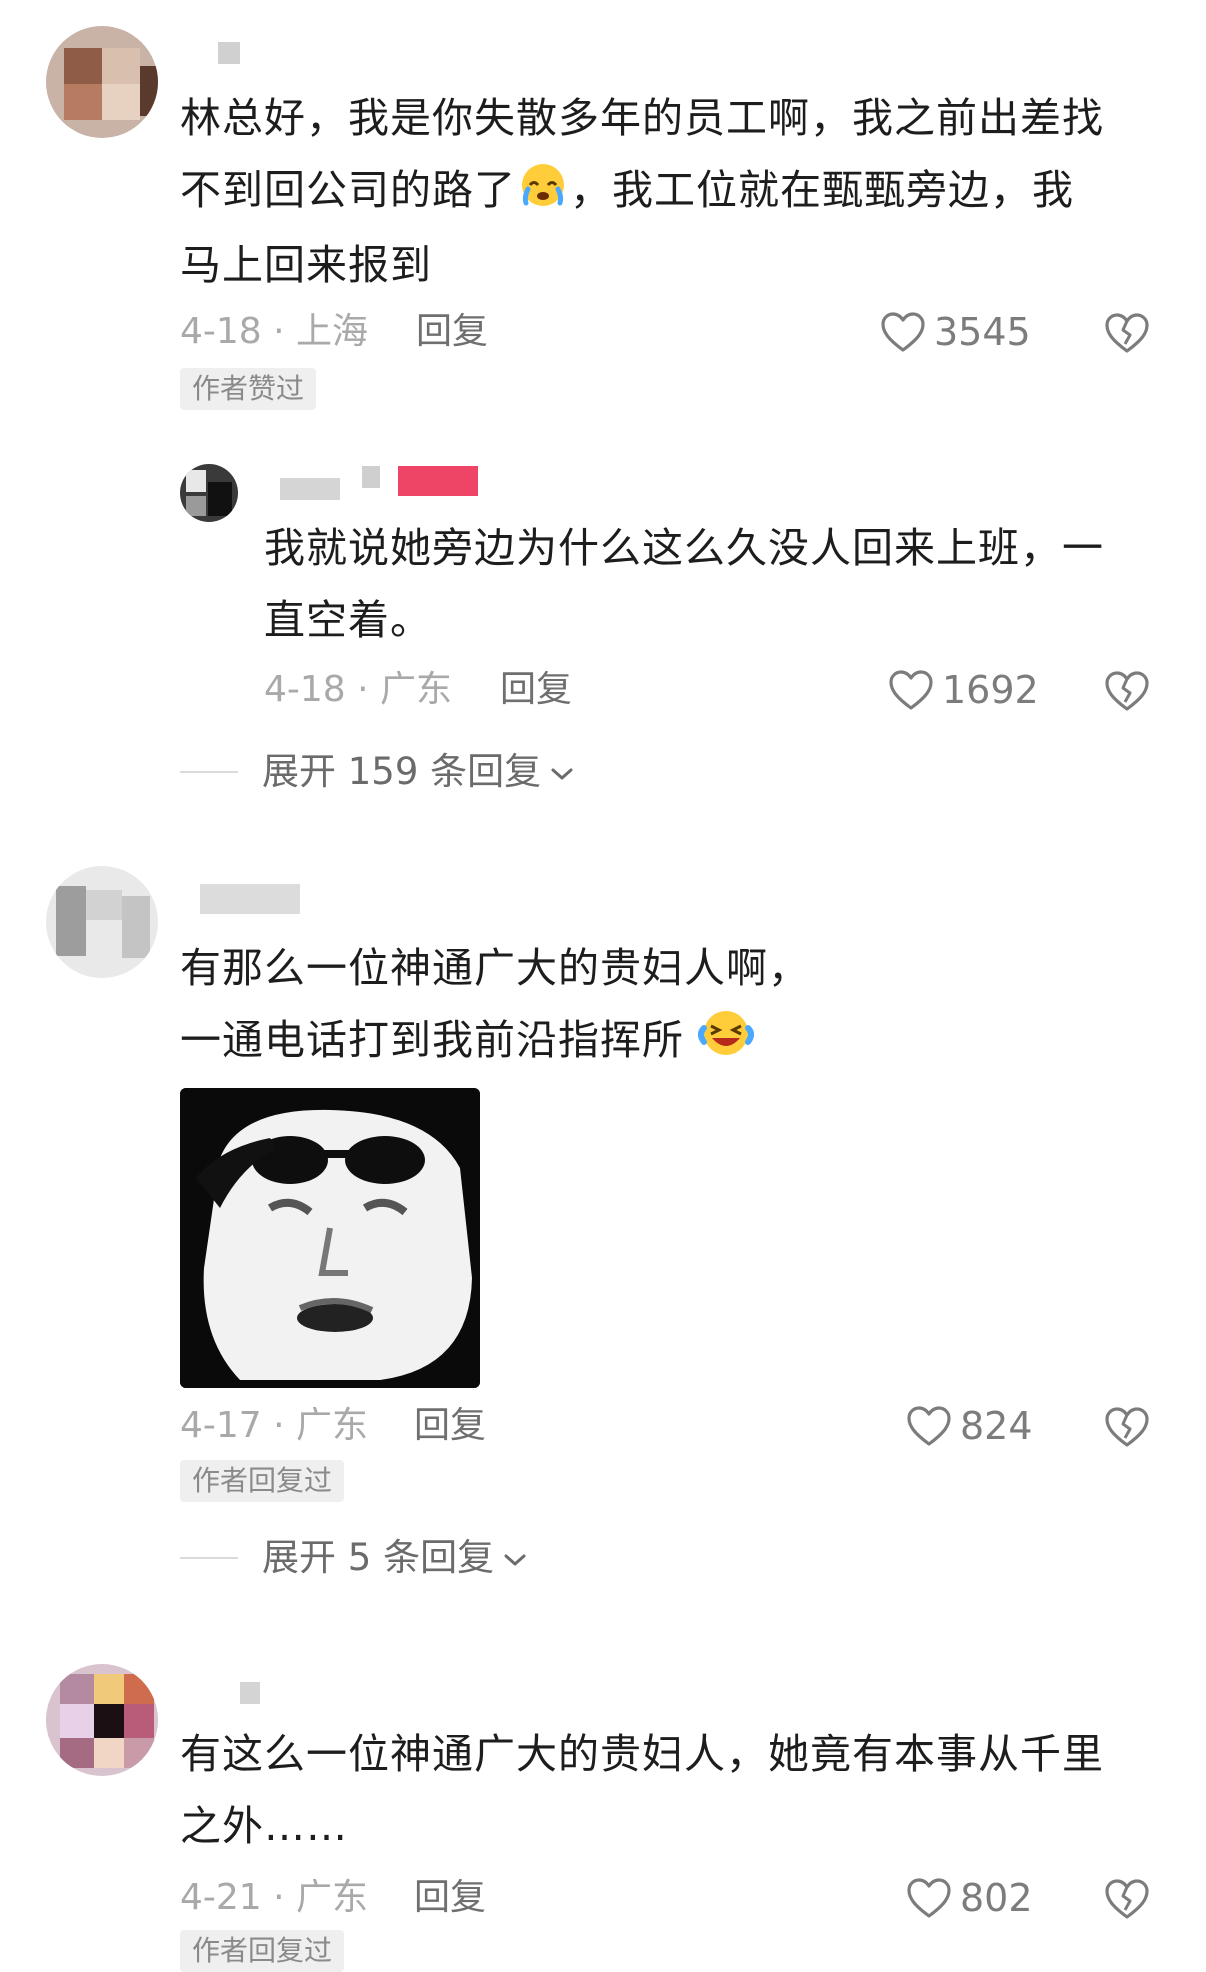  I want to click on reply-like-button: 1692, so click(963, 690).